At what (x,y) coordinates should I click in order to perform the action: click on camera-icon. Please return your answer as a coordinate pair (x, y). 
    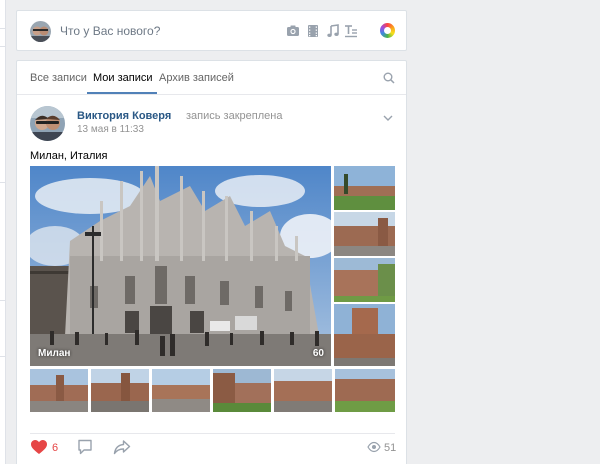
    Looking at the image, I should click on (293, 31).